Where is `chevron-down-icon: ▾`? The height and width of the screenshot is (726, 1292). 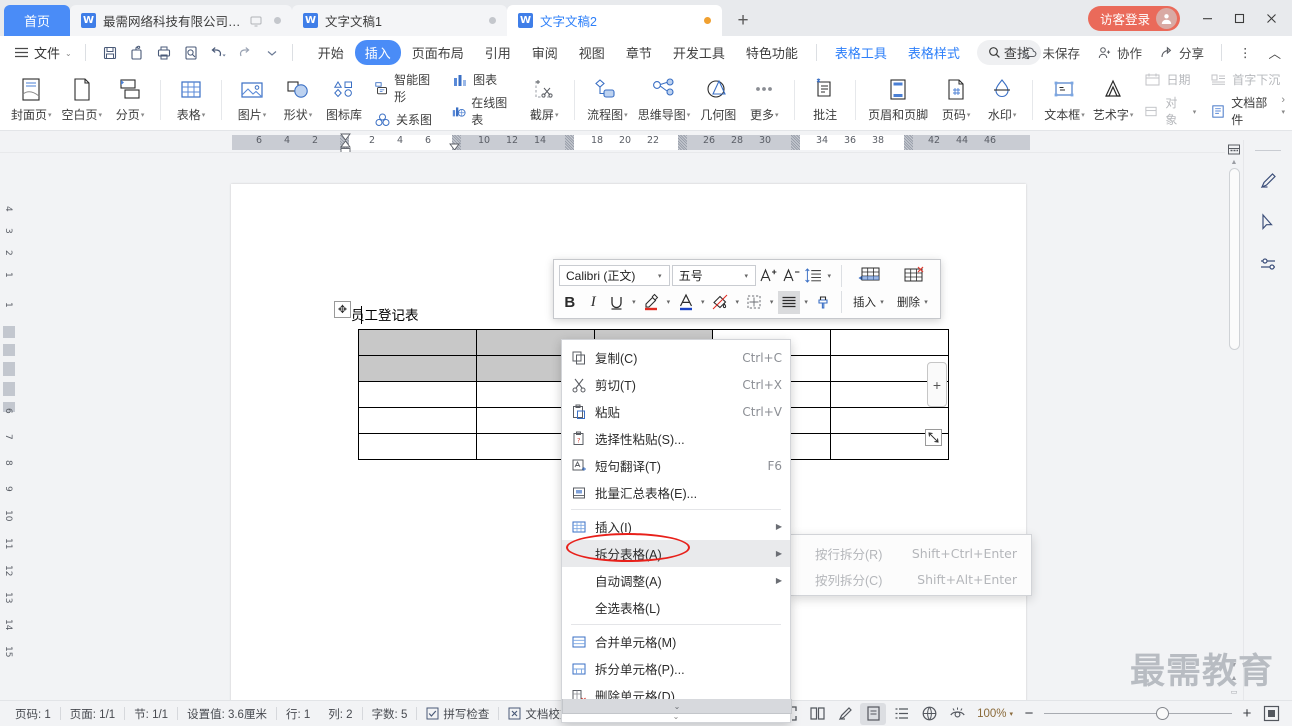
chevron-down-icon: ▾ is located at coordinates (806, 302).